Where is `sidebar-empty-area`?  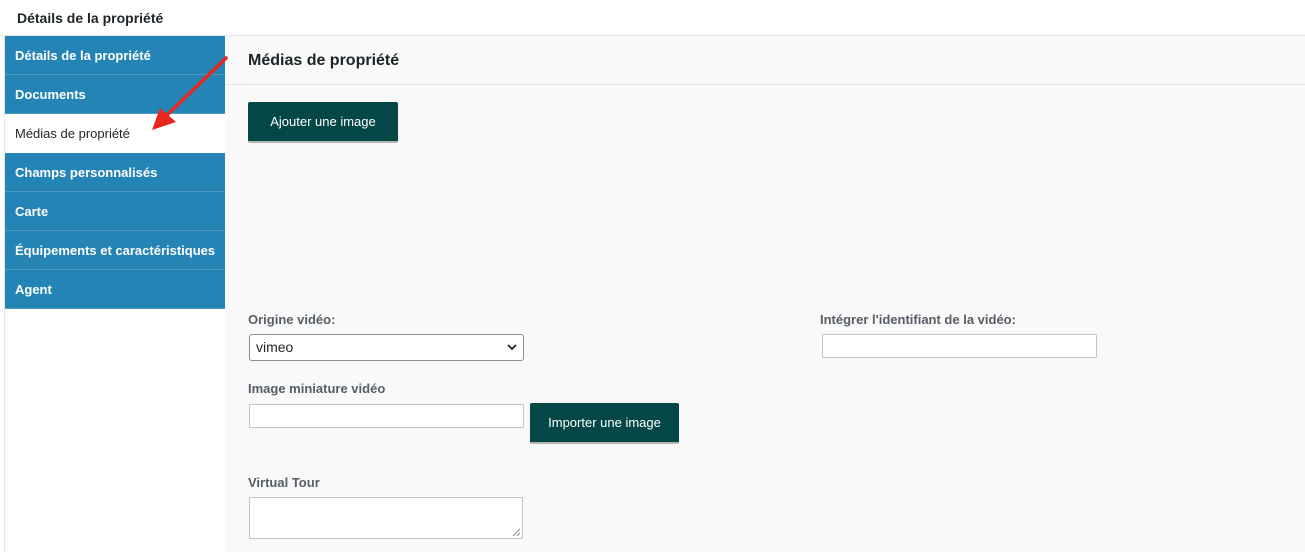
sidebar-empty-area is located at coordinates (115, 430).